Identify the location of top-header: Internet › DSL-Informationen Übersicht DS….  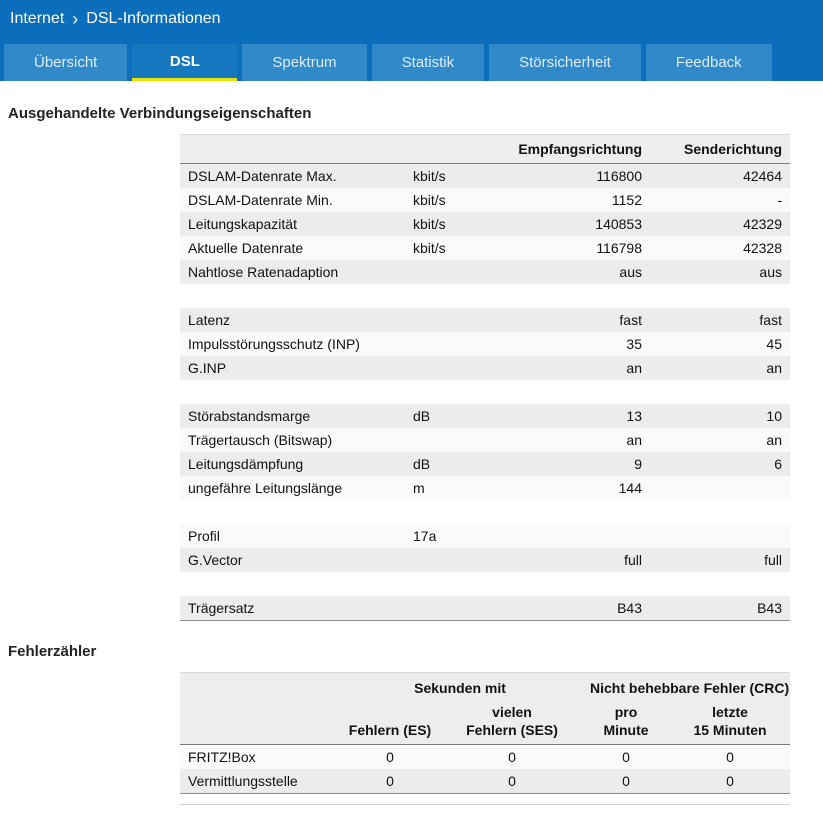
(411, 40).